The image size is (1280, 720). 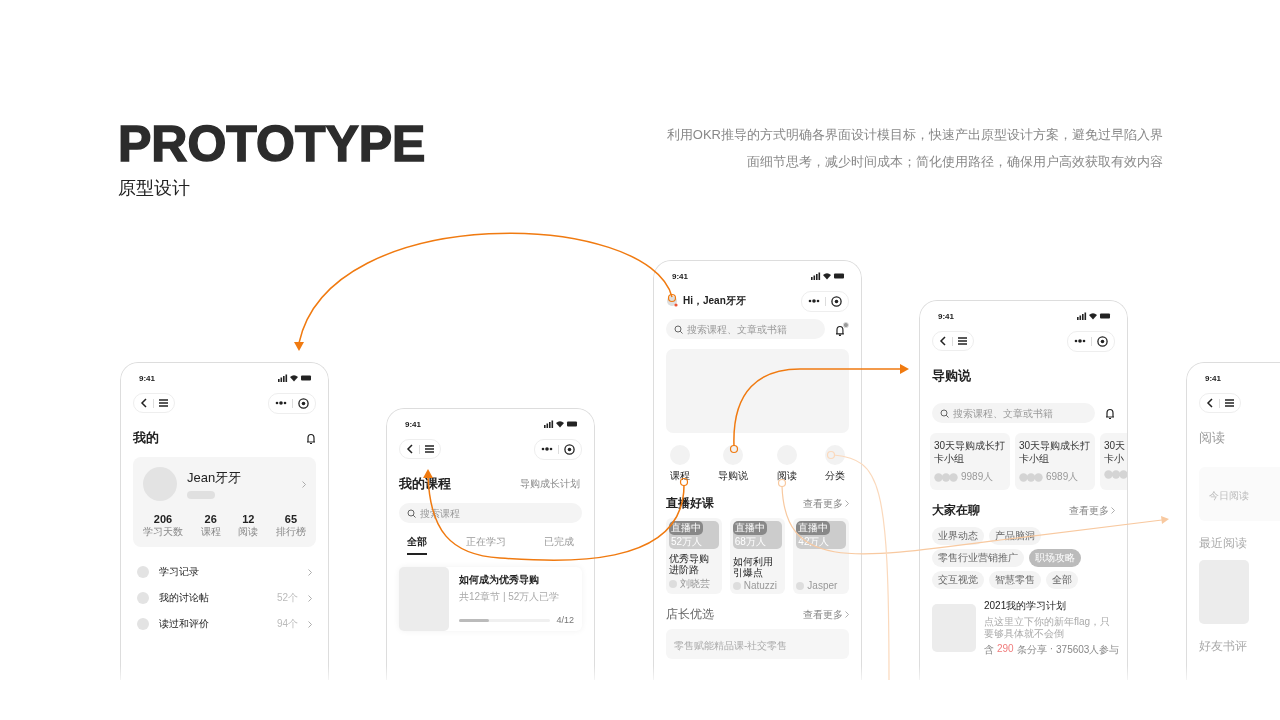 What do you see at coordinates (499, 580) in the screenshot?
I see `course-title: 如何成为优秀导购` at bounding box center [499, 580].